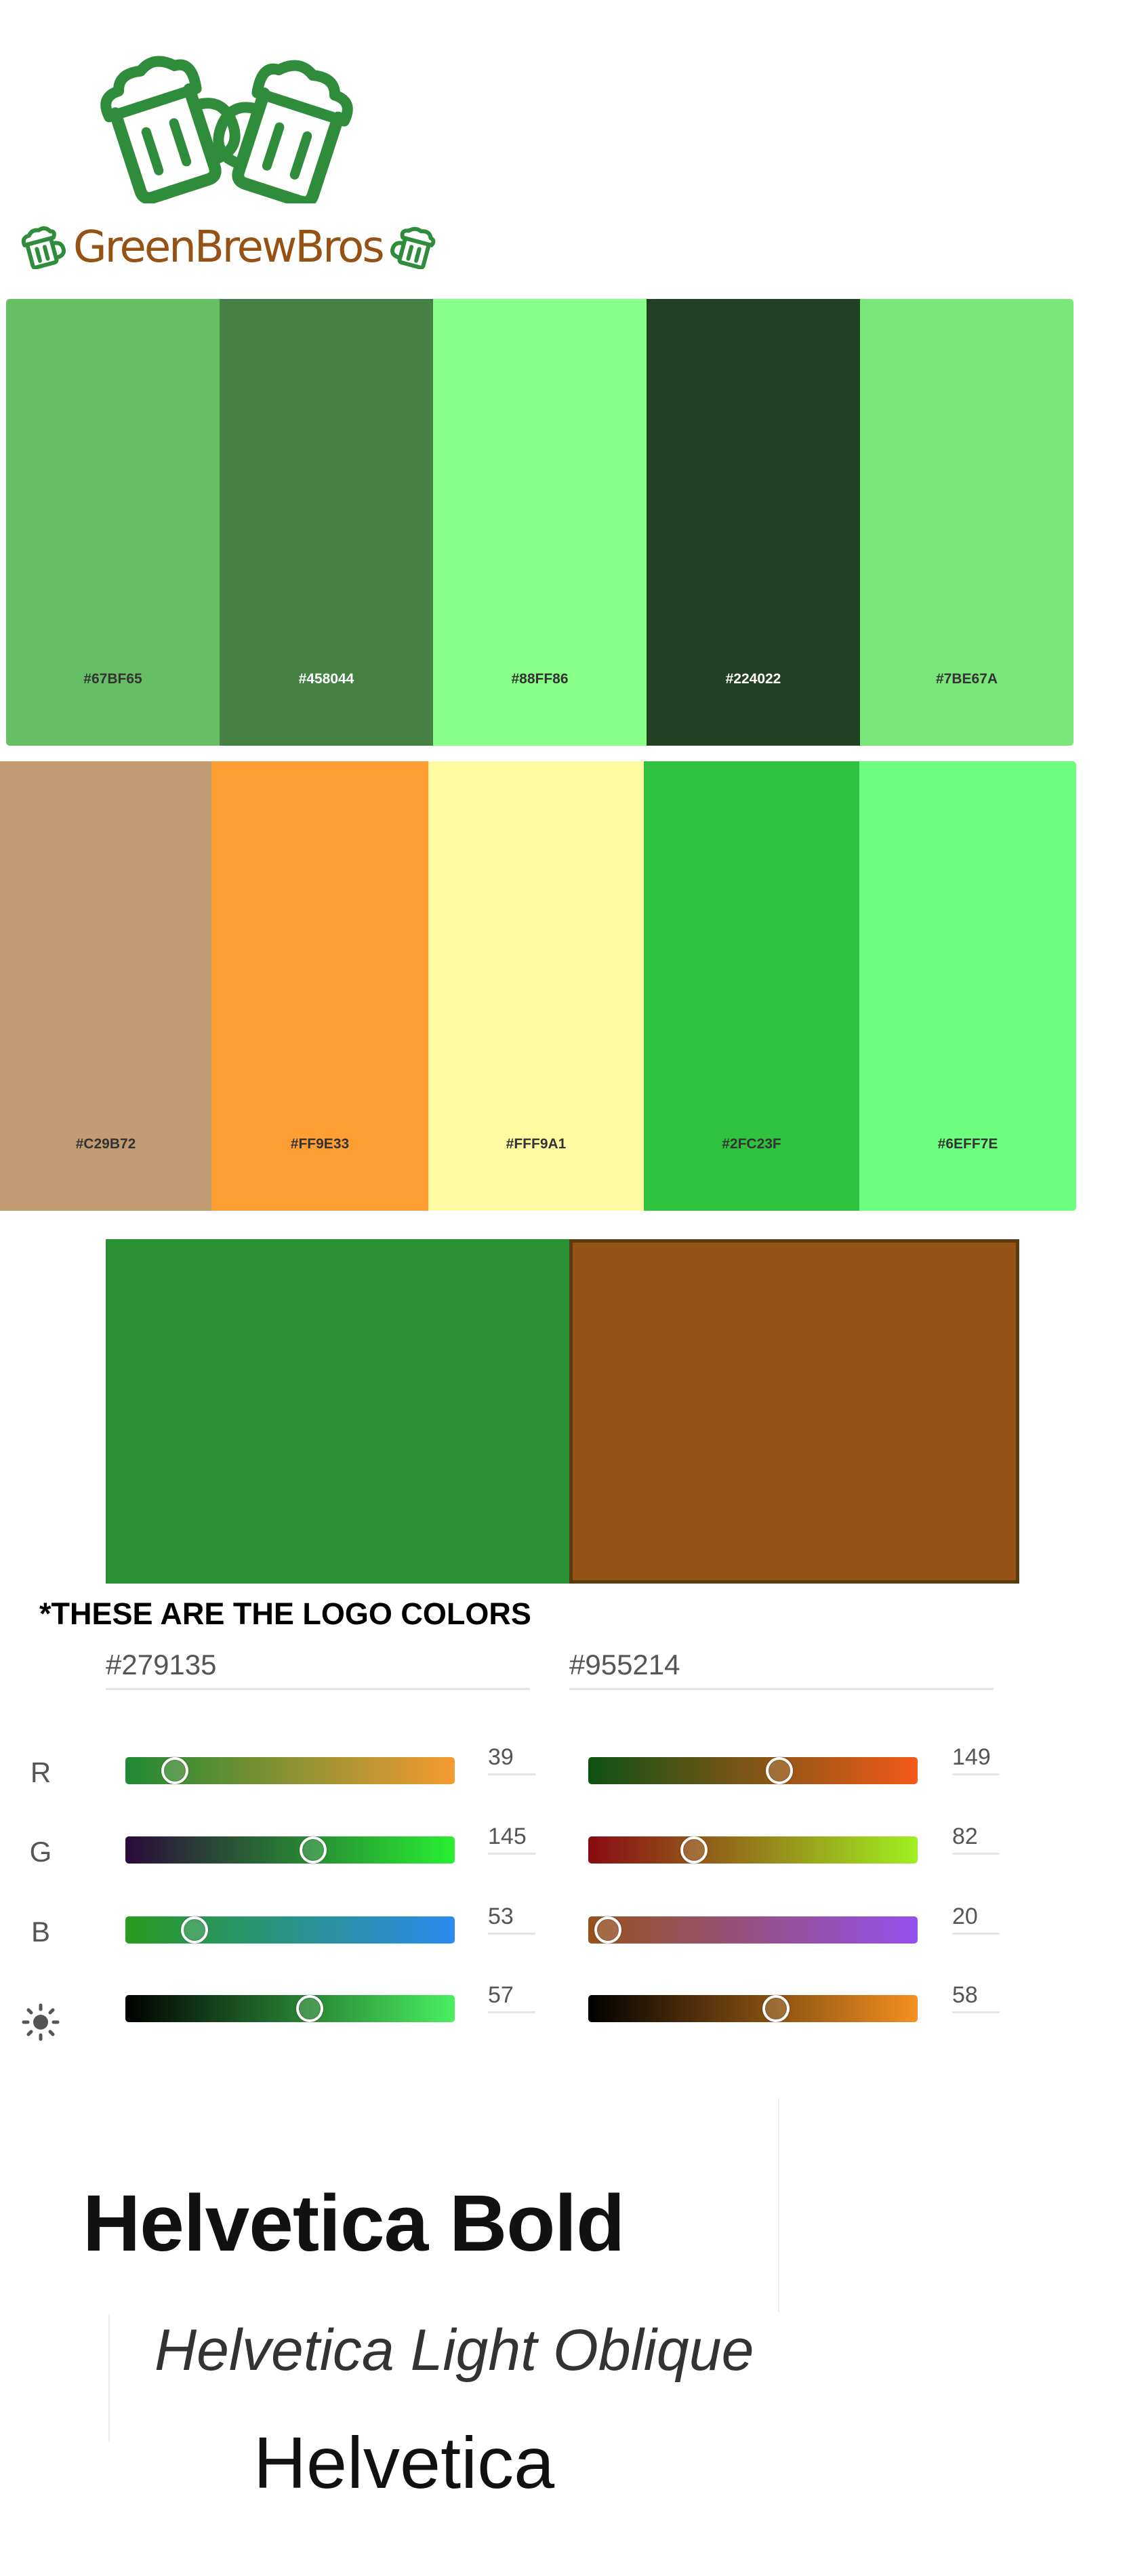 Image resolution: width=1125 pixels, height=2576 pixels. I want to click on channel-value: 20, so click(976, 1919).